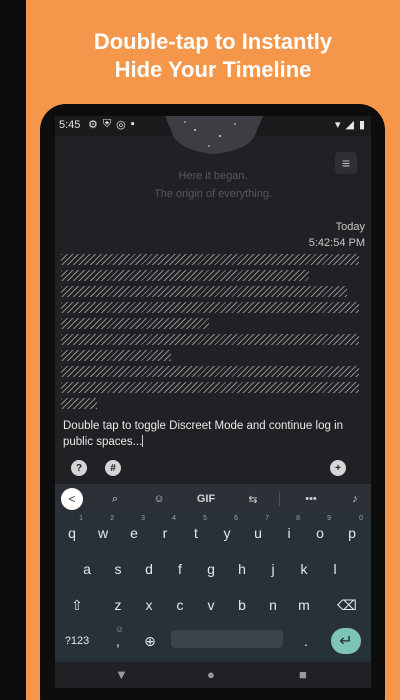  I want to click on key-w: w2, so click(103, 532).